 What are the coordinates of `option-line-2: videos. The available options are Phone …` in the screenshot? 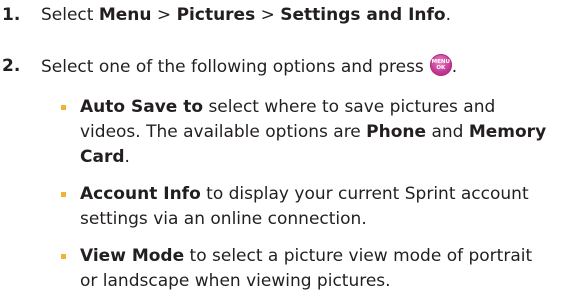 It's located at (333, 132).